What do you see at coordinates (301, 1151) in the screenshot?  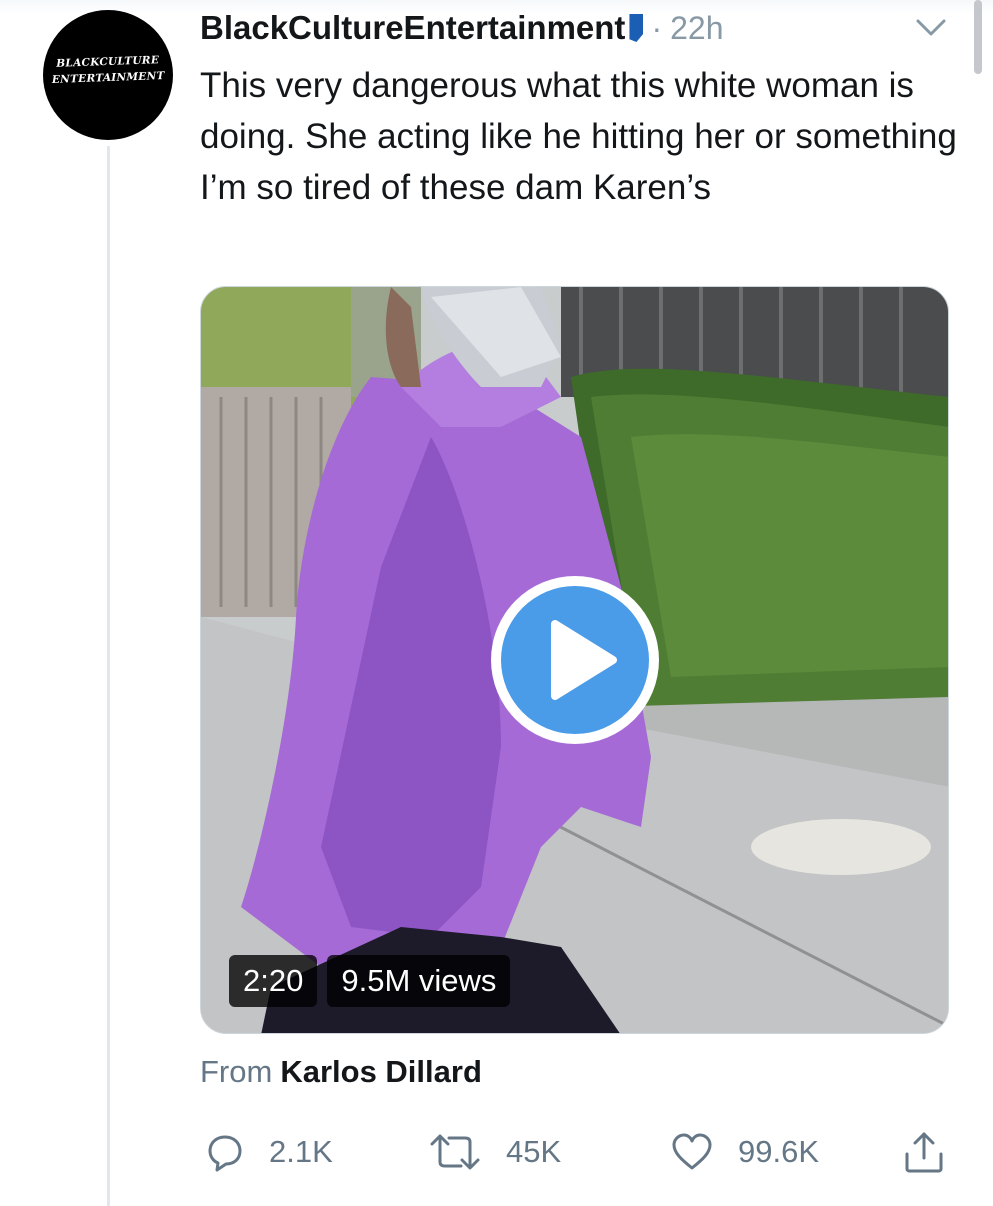 I see `reply-count: 2.1K` at bounding box center [301, 1151].